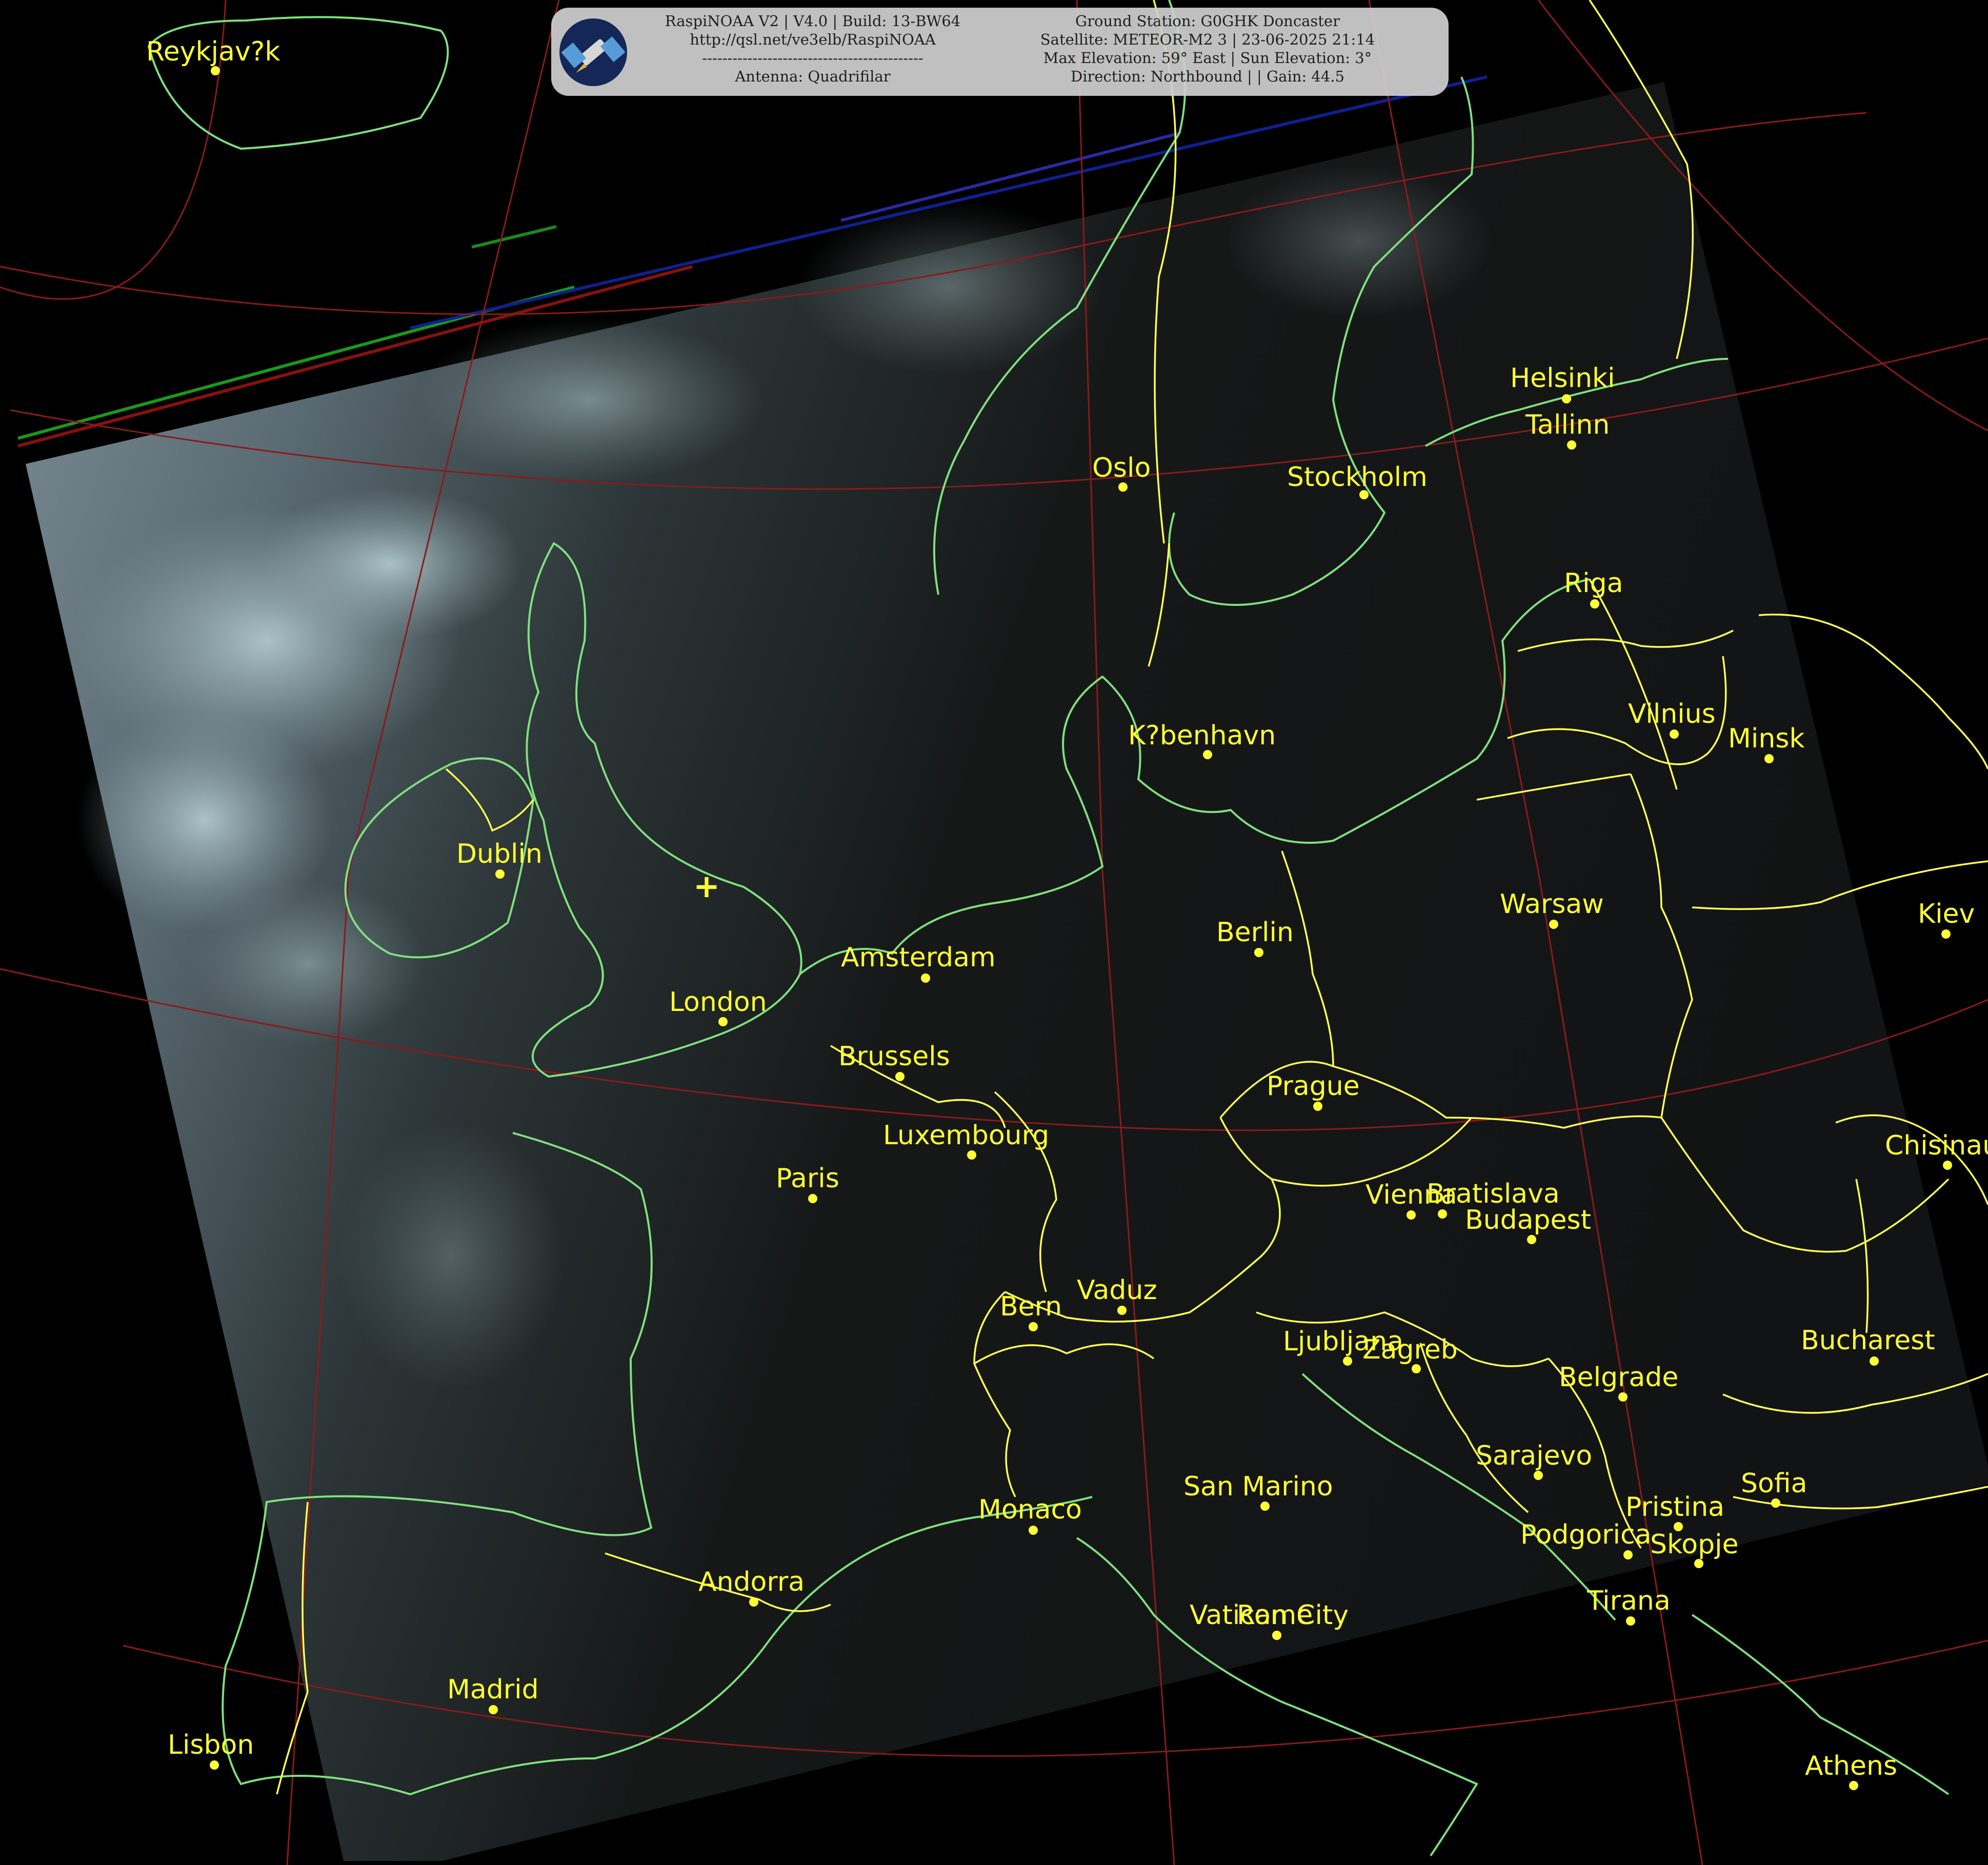 The image size is (1988, 1865). What do you see at coordinates (1121, 468) in the screenshot?
I see `city-label: Oslo` at bounding box center [1121, 468].